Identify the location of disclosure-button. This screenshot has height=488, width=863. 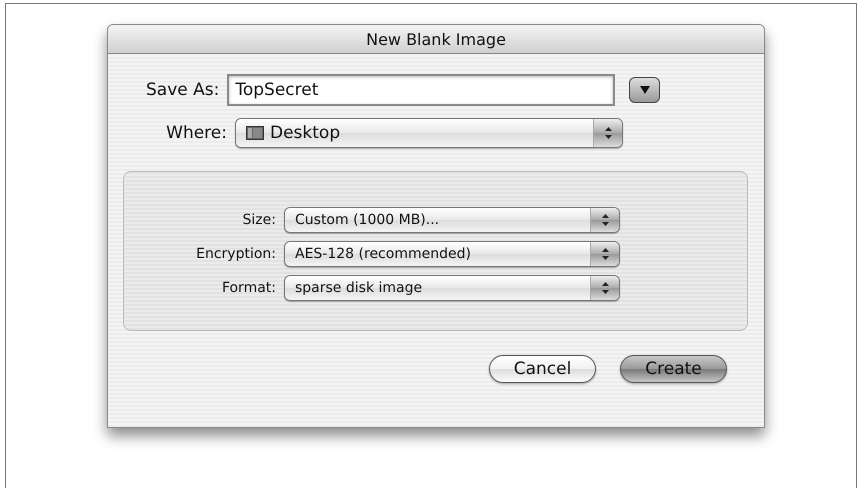
(644, 90).